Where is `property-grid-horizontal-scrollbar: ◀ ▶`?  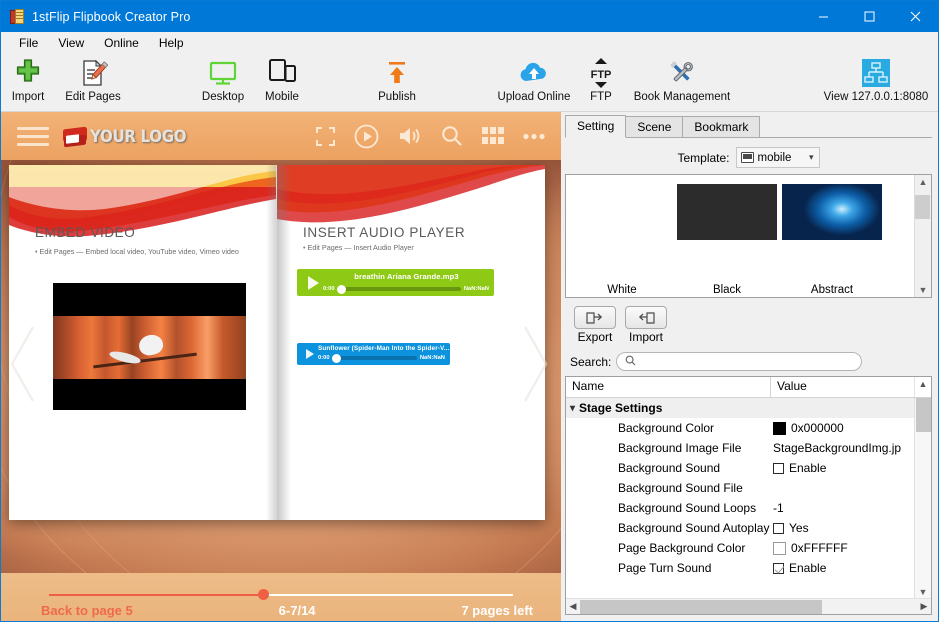 property-grid-horizontal-scrollbar: ◀ ▶ is located at coordinates (748, 606).